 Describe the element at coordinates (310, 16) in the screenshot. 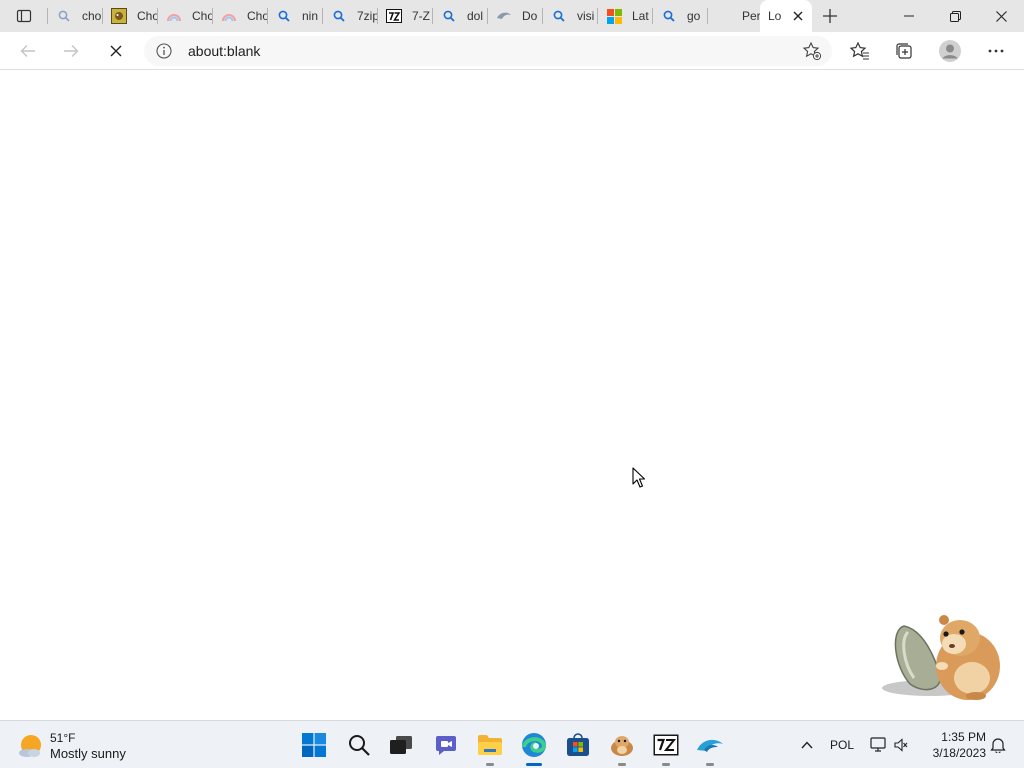

I see `tab-title: nin` at that location.